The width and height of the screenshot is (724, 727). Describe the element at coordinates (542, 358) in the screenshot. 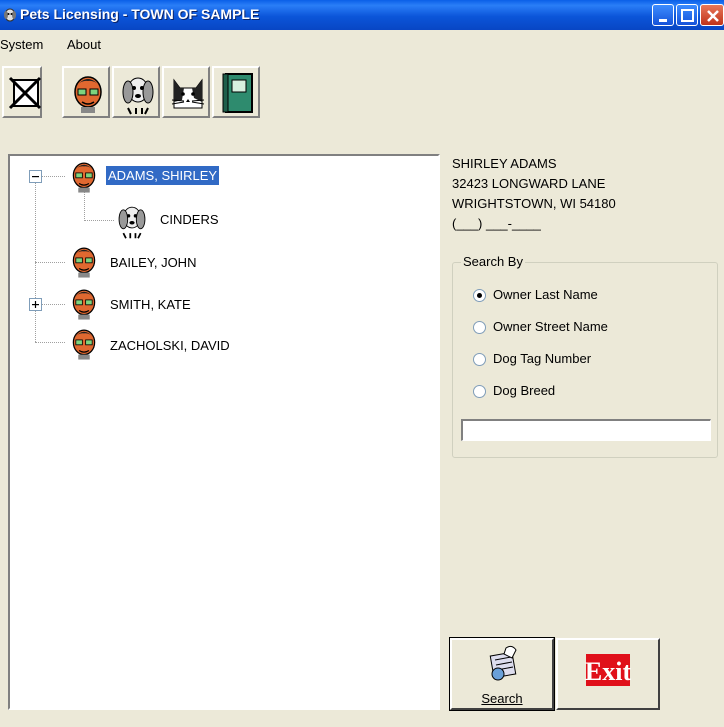

I see `radio-label: Dog Tag Number` at that location.